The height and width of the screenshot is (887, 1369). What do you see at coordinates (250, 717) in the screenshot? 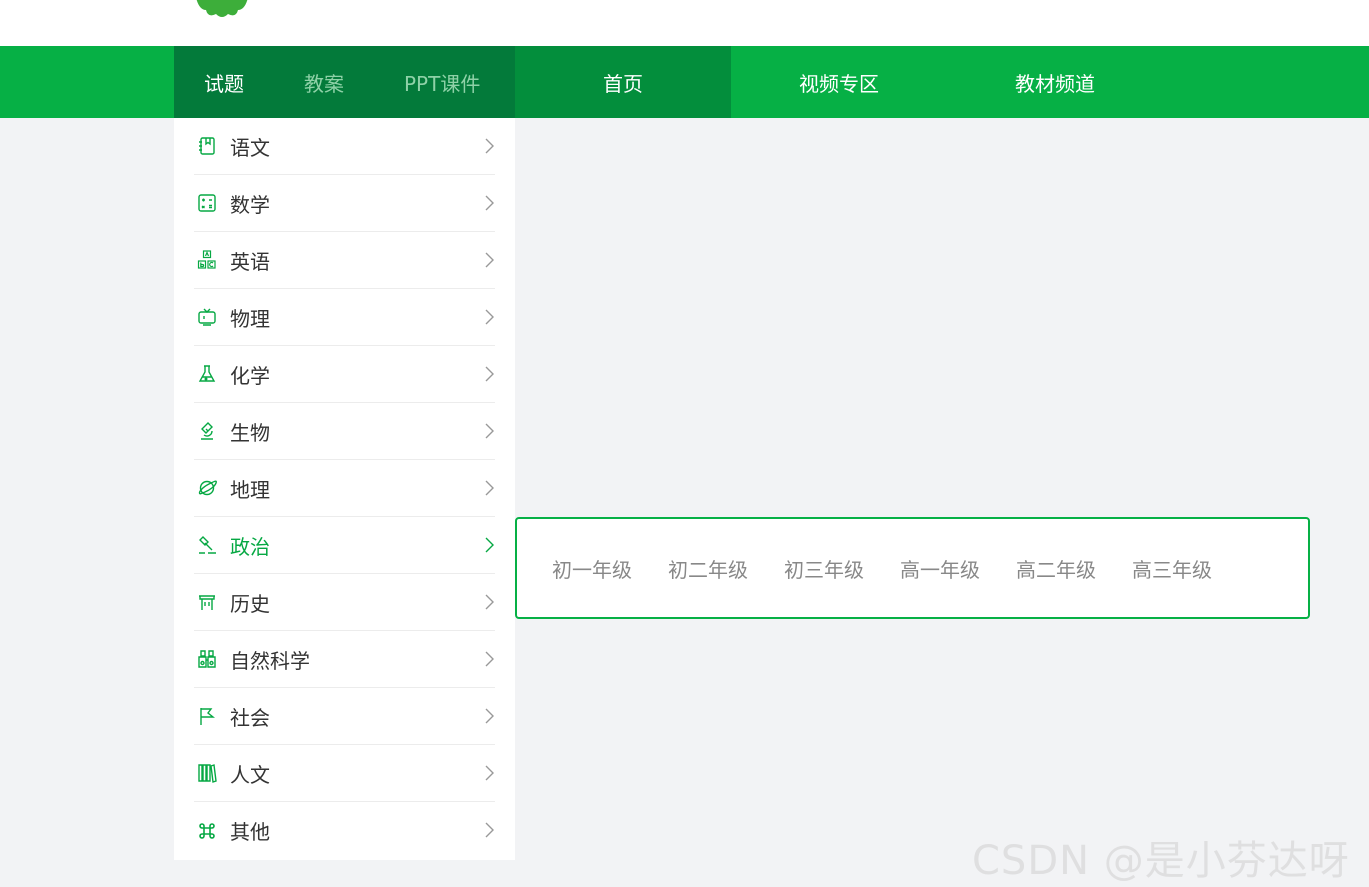
I see `sidebar-item-label: 社会` at bounding box center [250, 717].